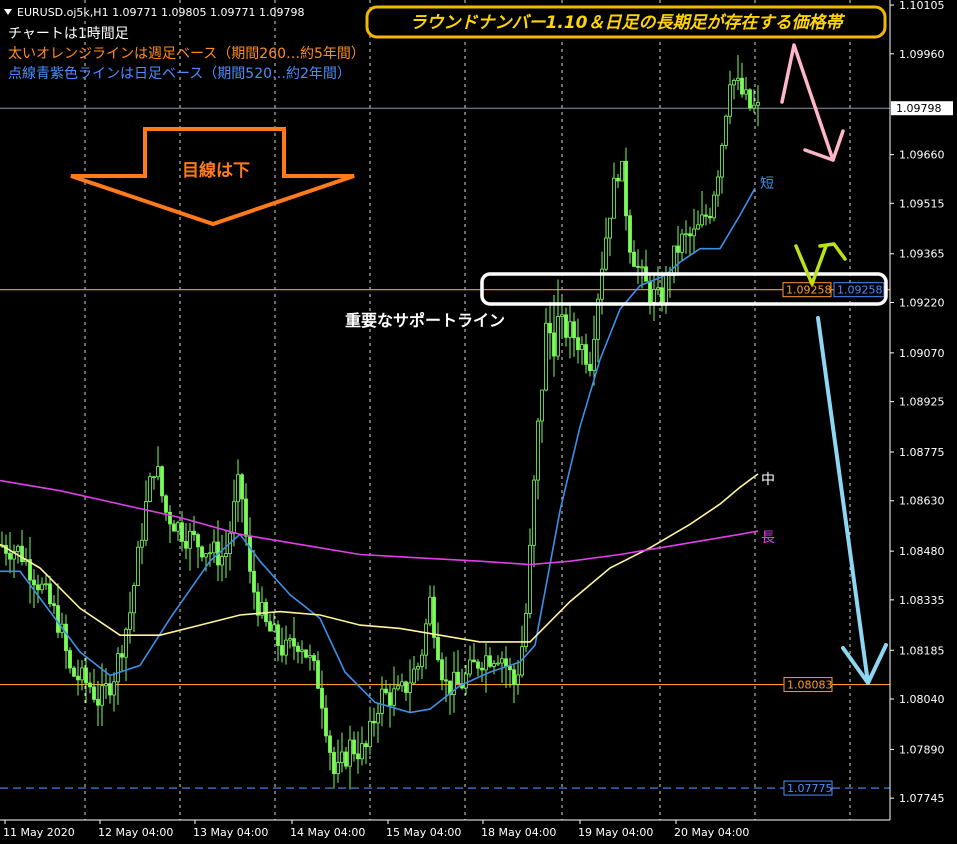 The image size is (957, 844). I want to click on price-tick-label: 1.09070, so click(922, 353).